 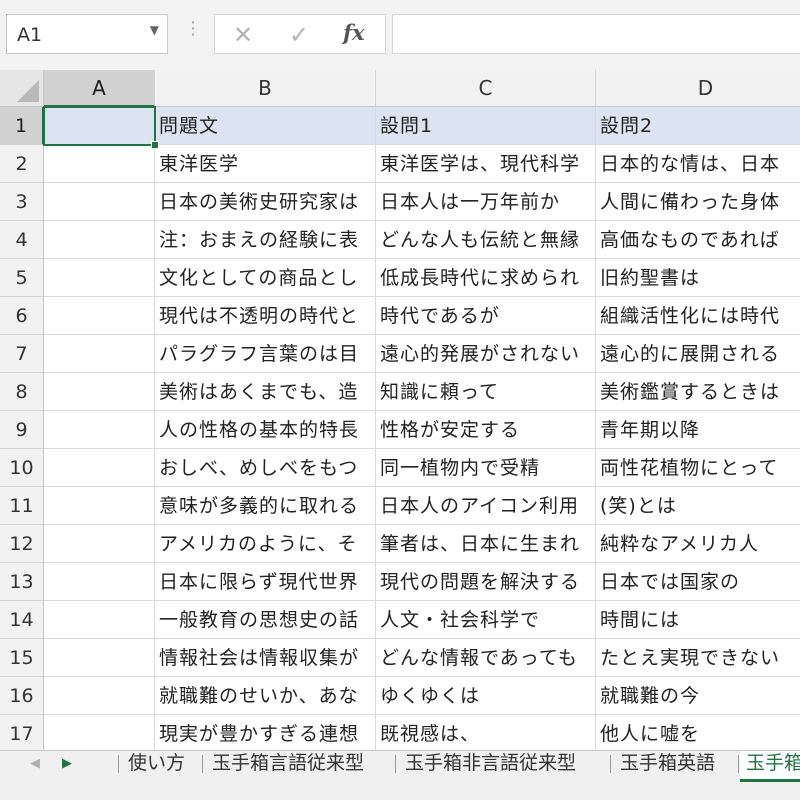 What do you see at coordinates (22, 88) in the screenshot?
I see `select-all-button` at bounding box center [22, 88].